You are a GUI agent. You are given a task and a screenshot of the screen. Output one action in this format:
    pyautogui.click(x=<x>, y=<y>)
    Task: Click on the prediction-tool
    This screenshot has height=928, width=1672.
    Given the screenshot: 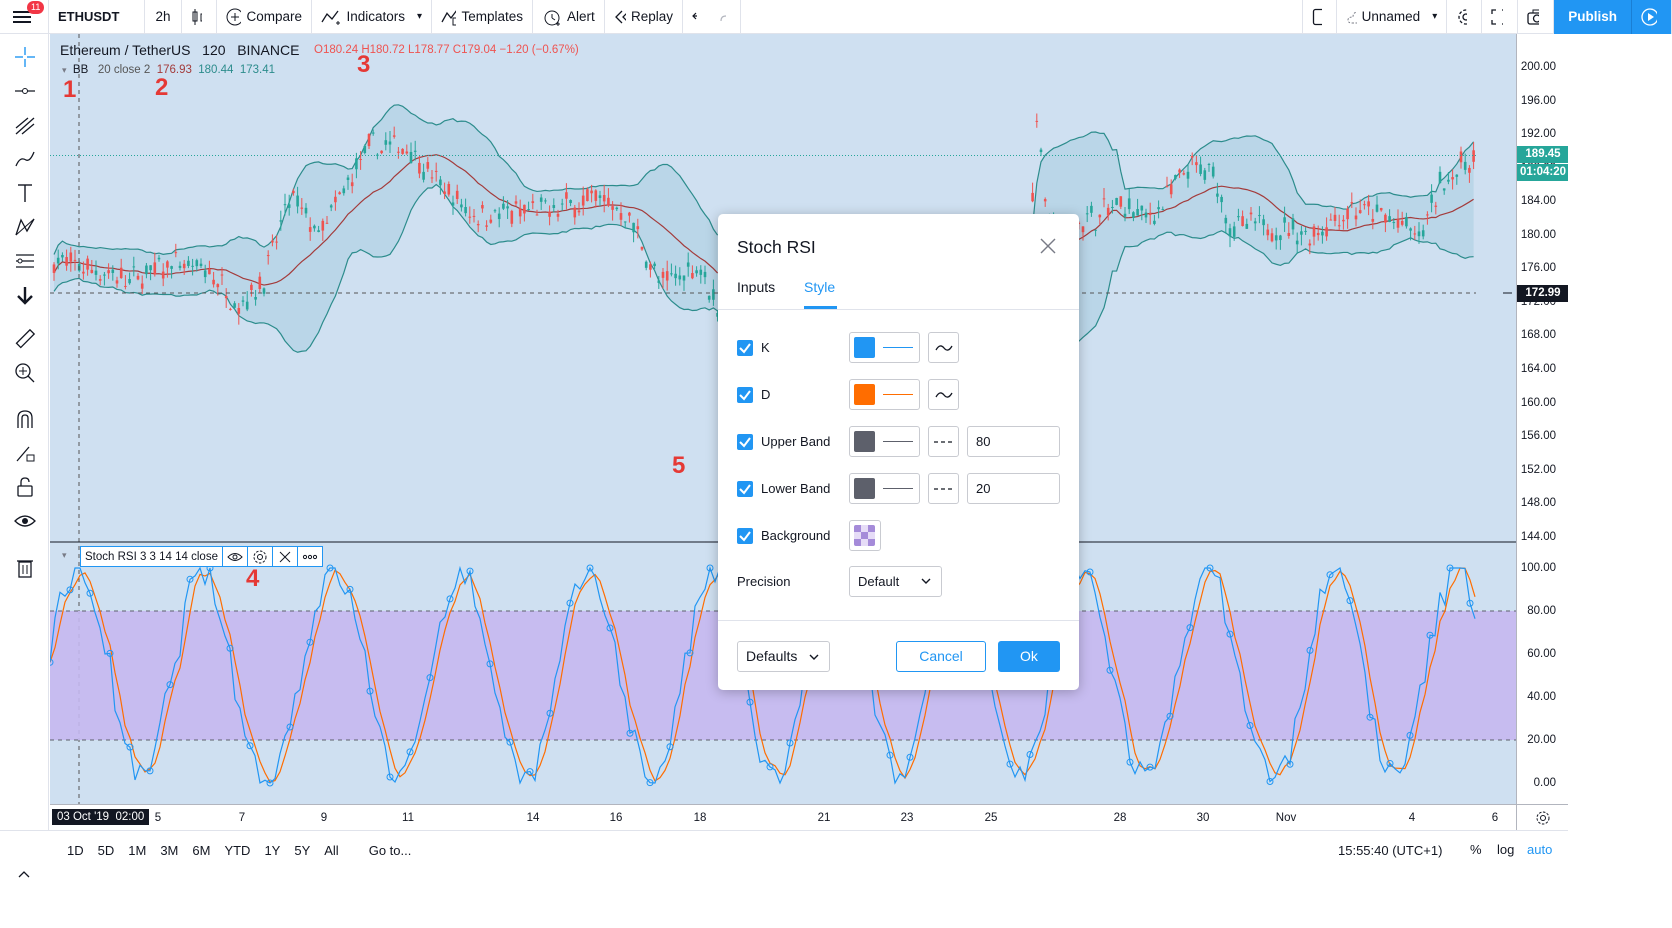 What is the action you would take?
    pyautogui.click(x=24, y=260)
    